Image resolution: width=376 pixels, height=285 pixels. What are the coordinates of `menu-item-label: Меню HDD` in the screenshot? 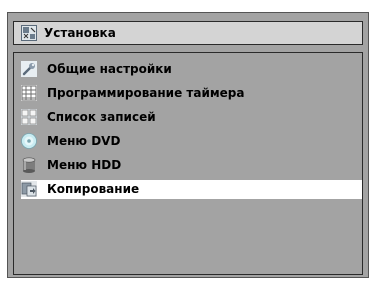 It's located at (84, 165).